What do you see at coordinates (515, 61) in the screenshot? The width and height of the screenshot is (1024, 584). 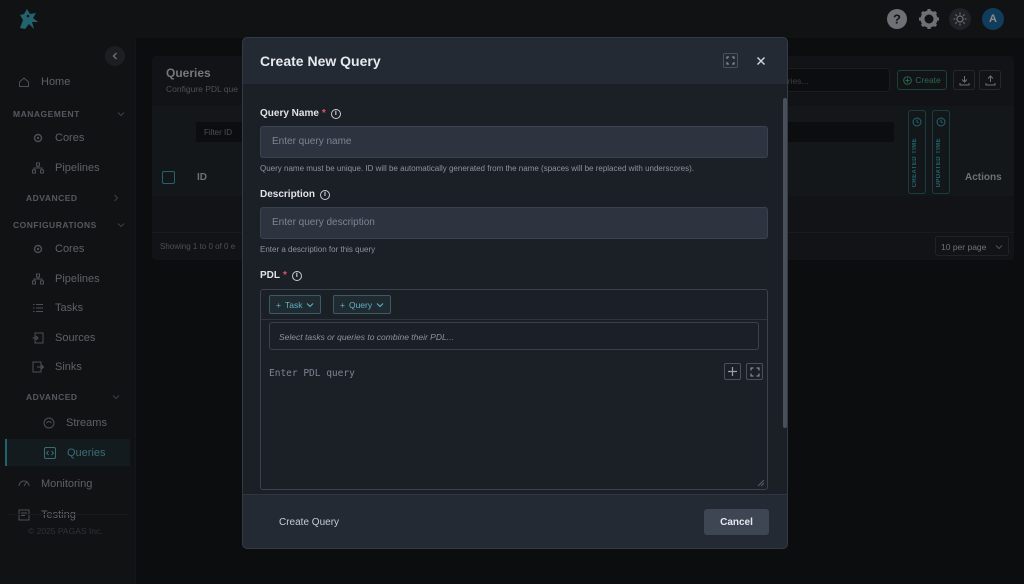 I see `modal-header: Create New Query` at bounding box center [515, 61].